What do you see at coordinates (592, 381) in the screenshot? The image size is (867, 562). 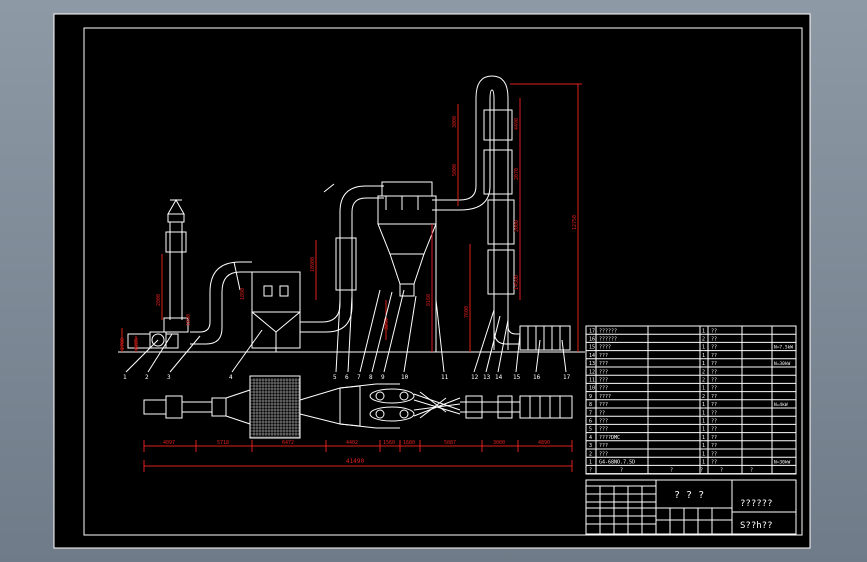 I see `bom-row-no: 11` at bounding box center [592, 381].